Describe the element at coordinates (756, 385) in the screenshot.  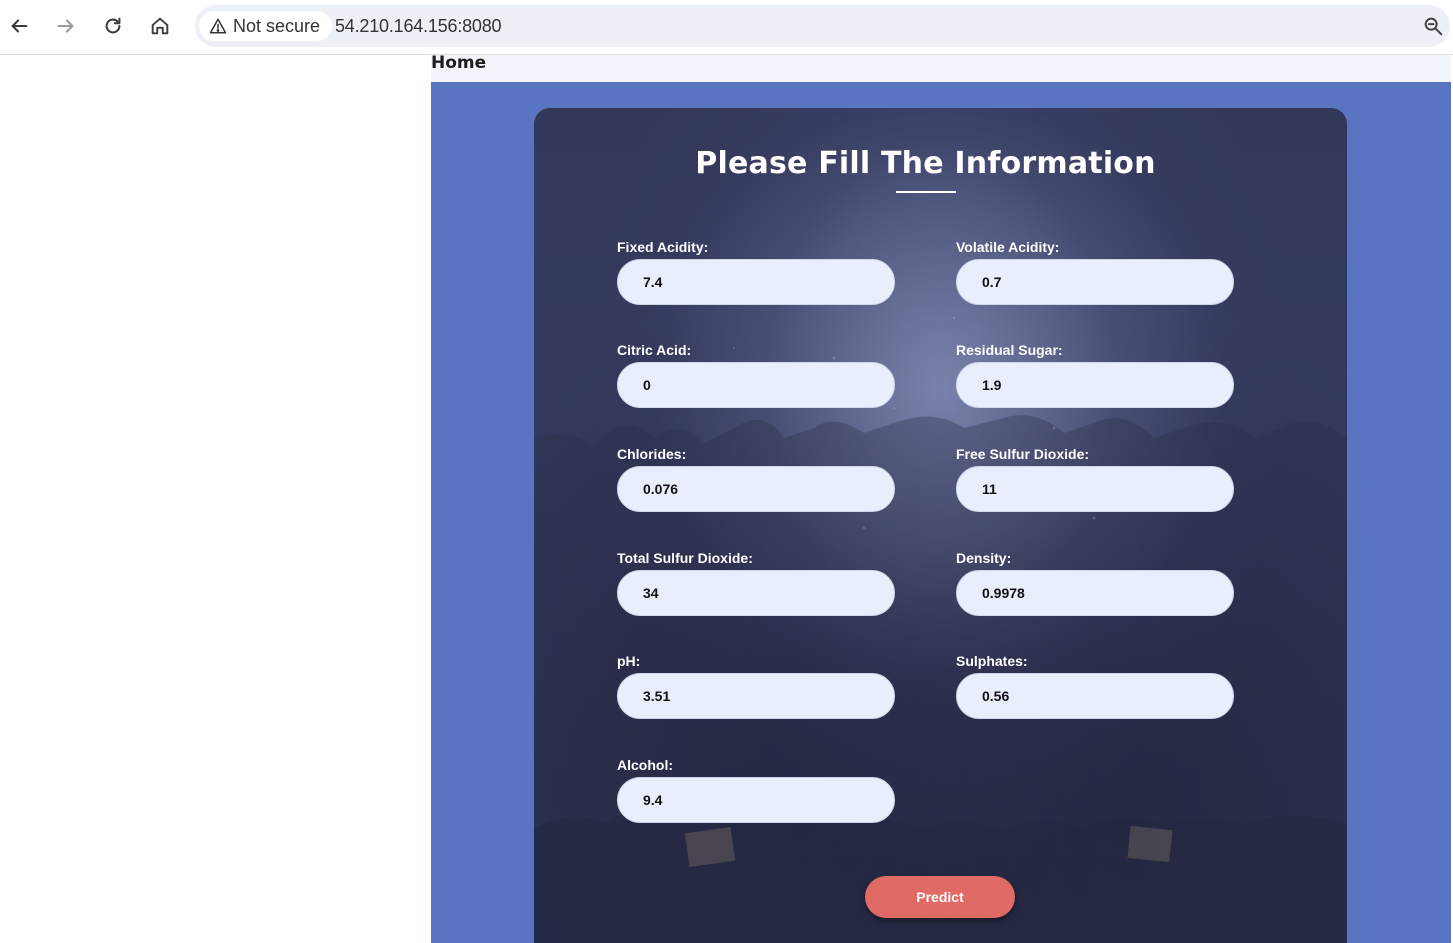
I see `citric-acid-input` at that location.